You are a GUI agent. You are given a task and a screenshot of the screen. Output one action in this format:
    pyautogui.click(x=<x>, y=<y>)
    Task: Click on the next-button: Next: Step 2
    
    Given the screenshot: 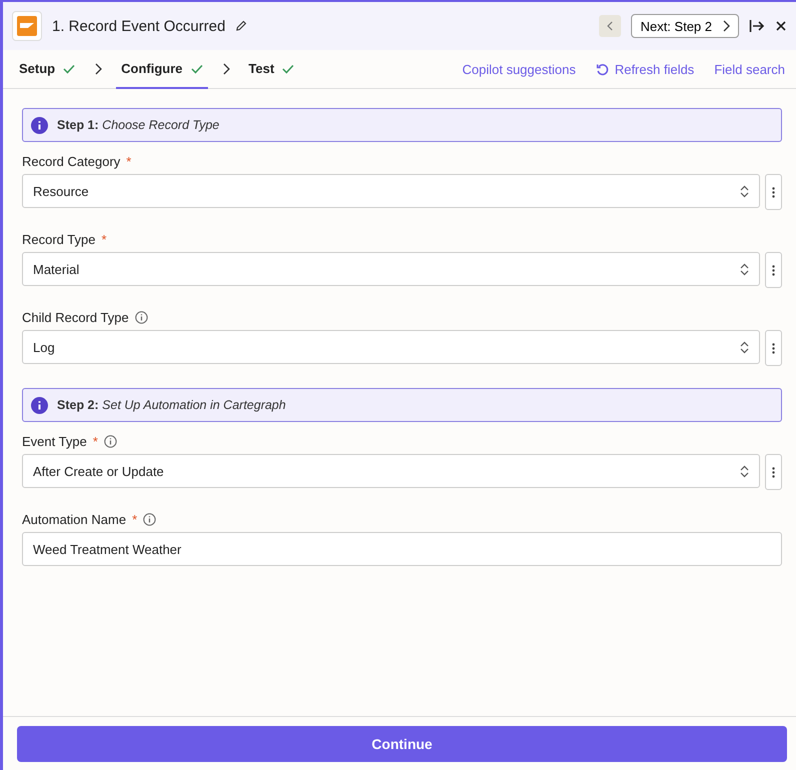 What is the action you would take?
    pyautogui.click(x=685, y=26)
    